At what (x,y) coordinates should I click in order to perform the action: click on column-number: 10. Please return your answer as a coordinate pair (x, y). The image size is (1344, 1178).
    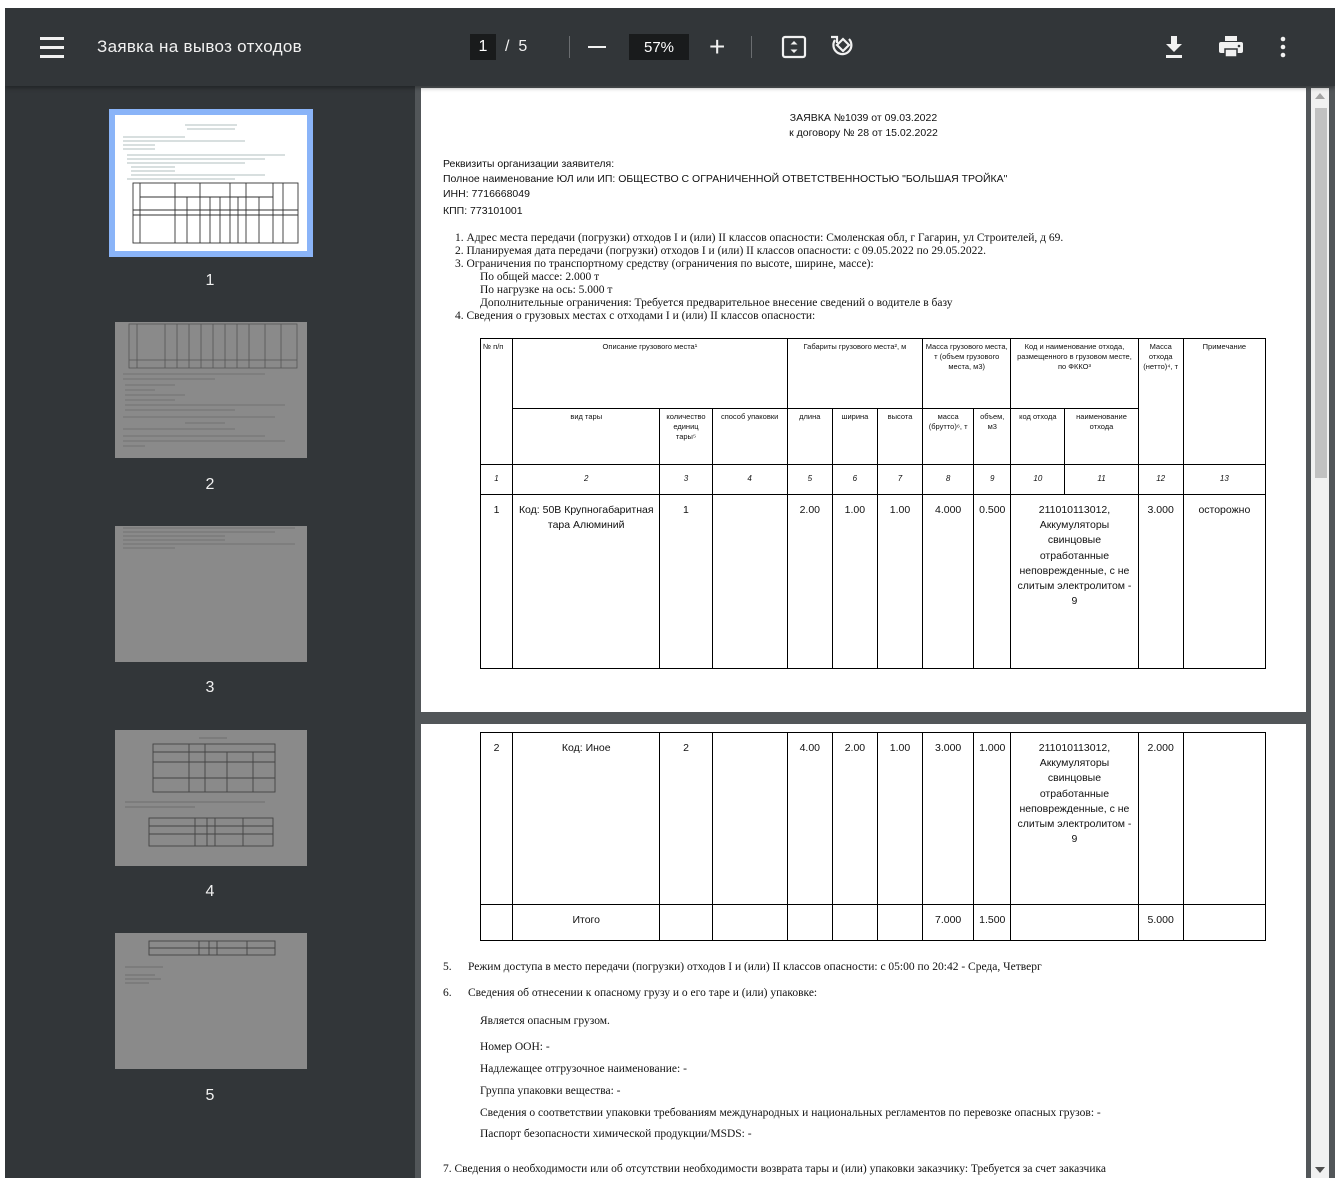
    Looking at the image, I should click on (1038, 479).